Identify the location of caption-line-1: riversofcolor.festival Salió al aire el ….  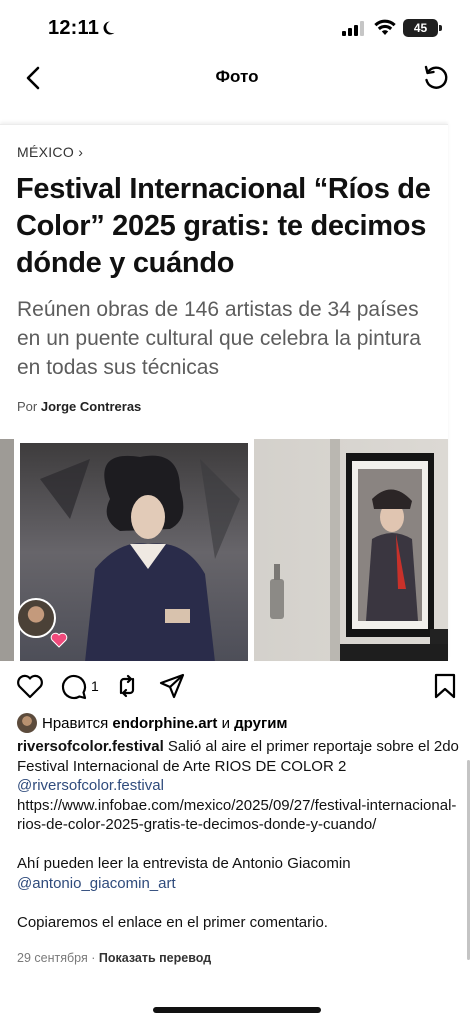
(239, 756).